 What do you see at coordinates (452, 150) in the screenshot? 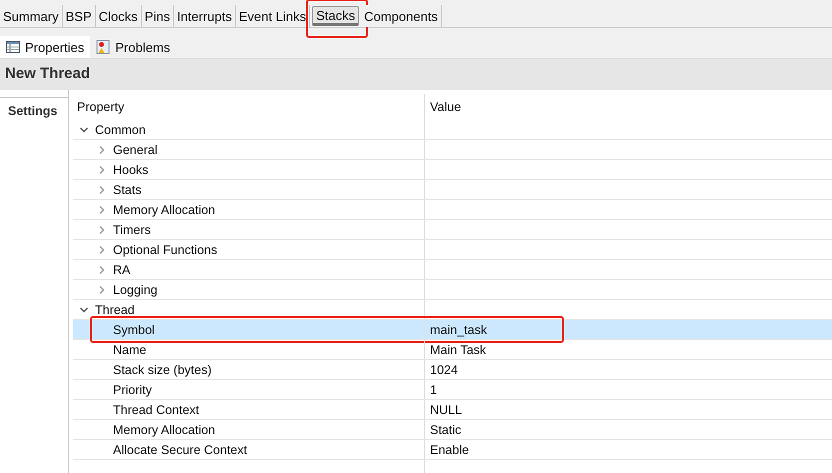
I see `table-row: General` at bounding box center [452, 150].